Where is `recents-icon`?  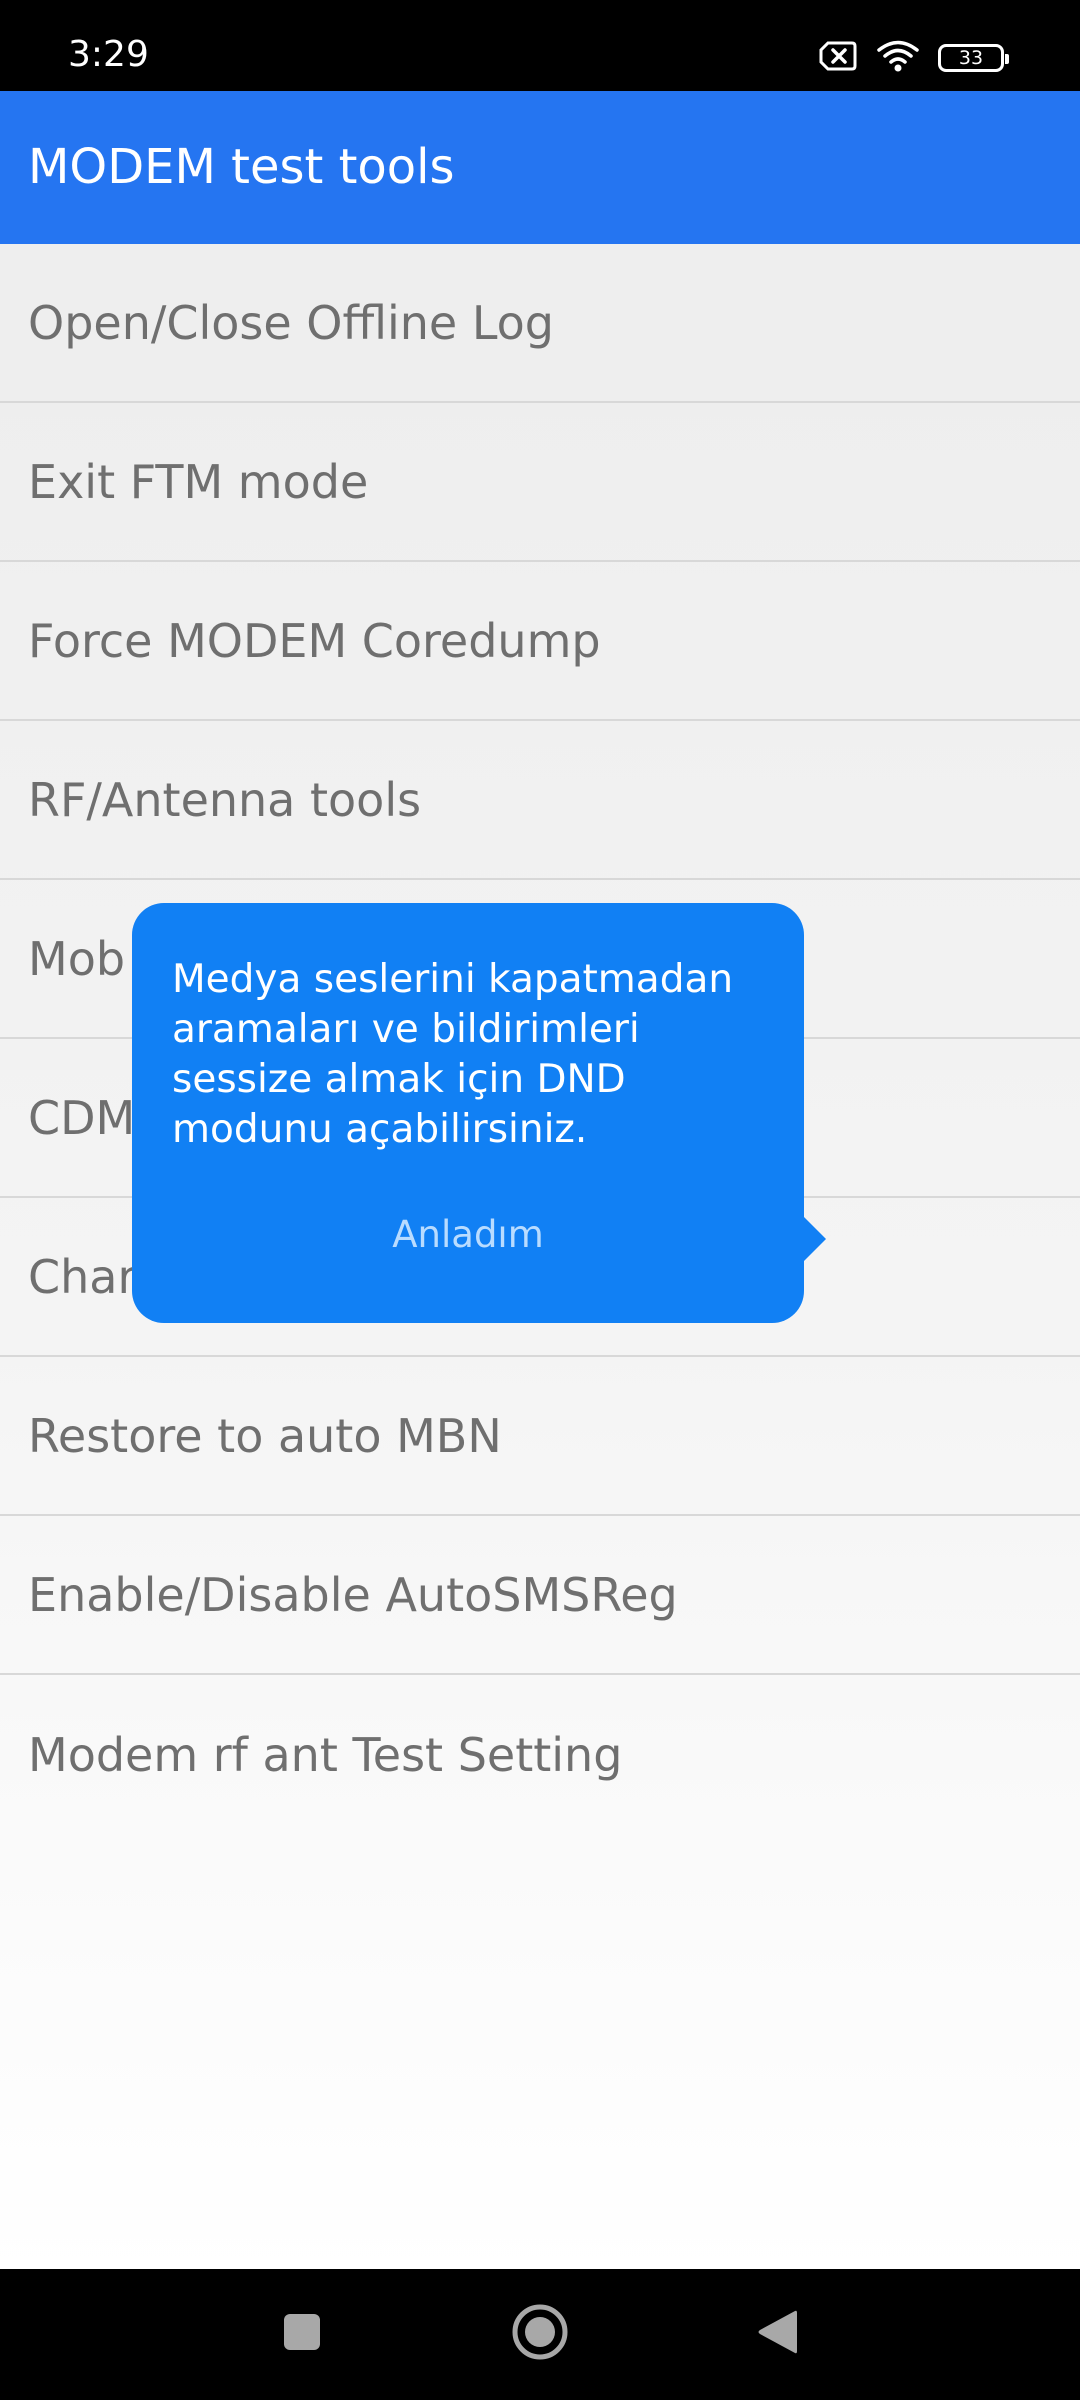 recents-icon is located at coordinates (302, 2334).